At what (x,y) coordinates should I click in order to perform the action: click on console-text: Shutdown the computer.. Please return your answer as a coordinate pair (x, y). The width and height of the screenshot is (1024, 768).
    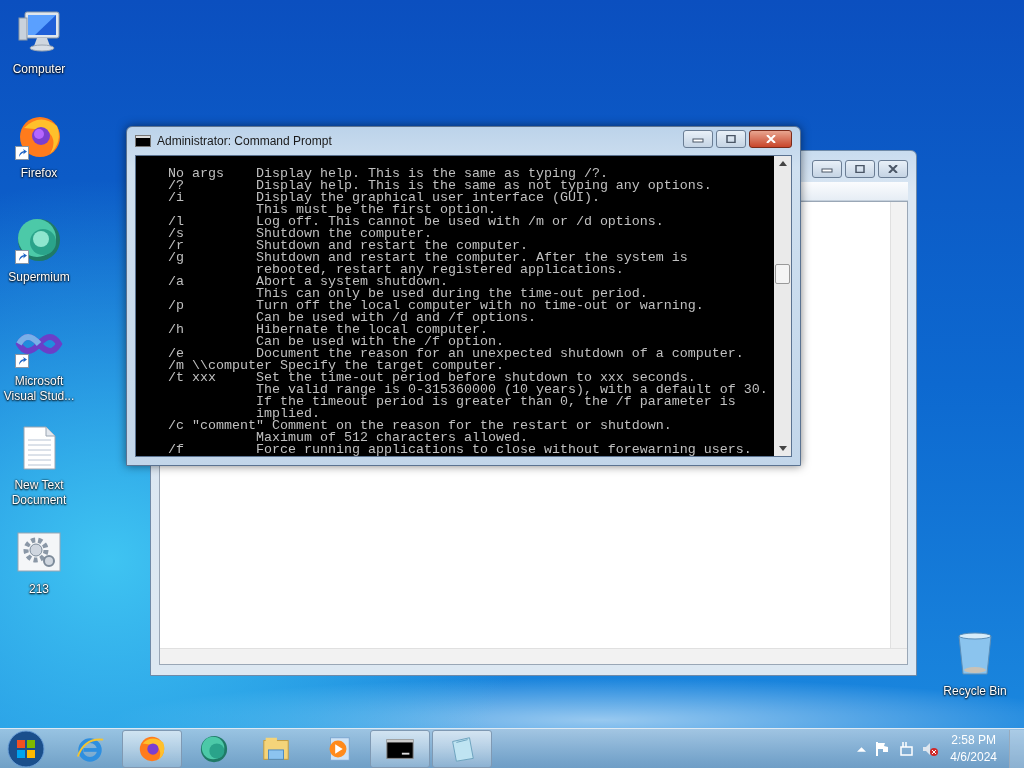
    Looking at the image, I should click on (343, 234).